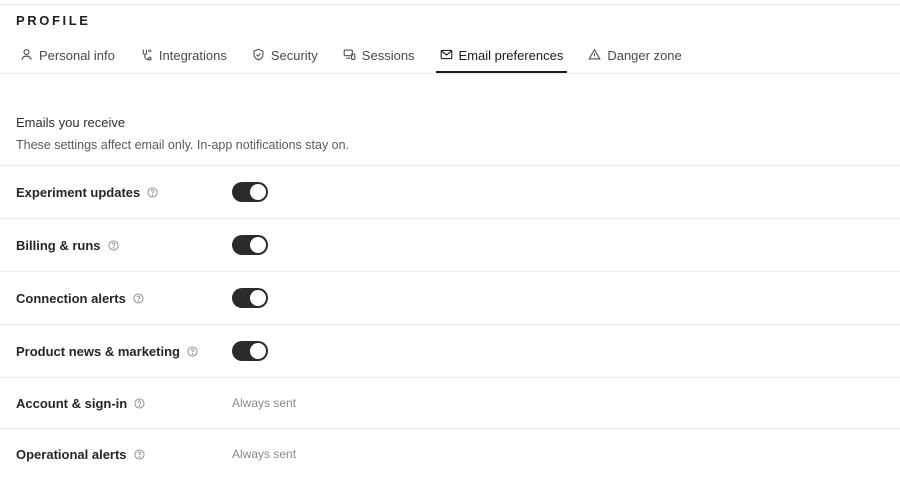 The image size is (900, 500). Describe the element at coordinates (450, 453) in the screenshot. I see `preference-row-operational-alerts: Operational alerts Always sent` at that location.